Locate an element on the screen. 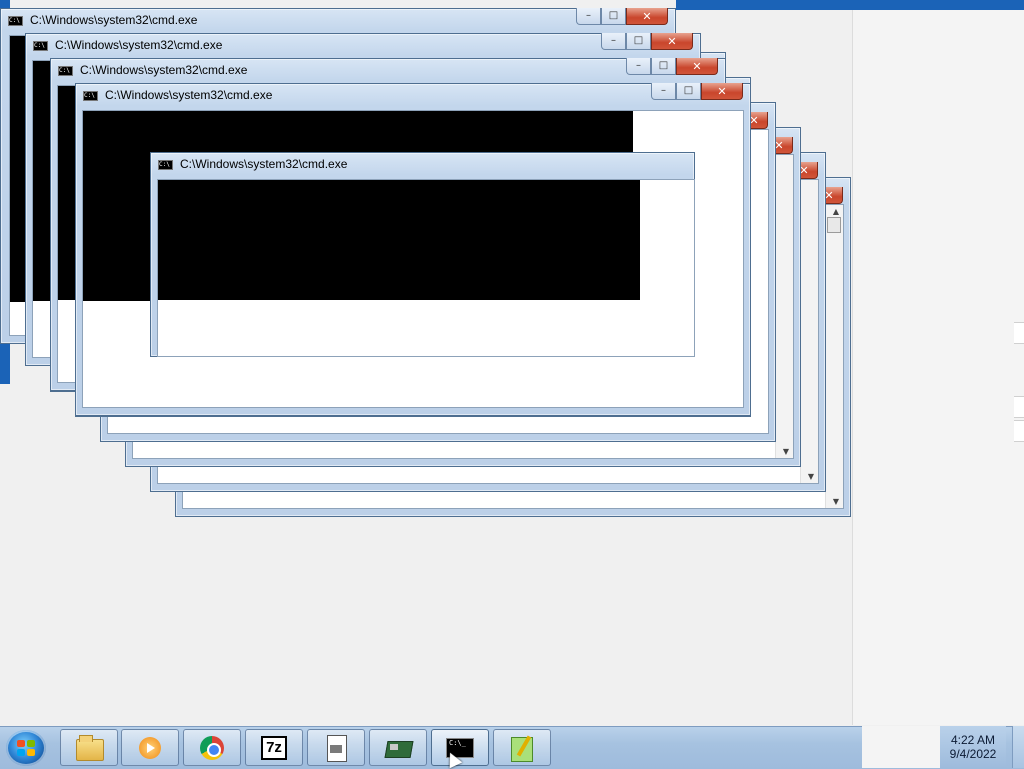  desktop-background-top is located at coordinates (850, 5).